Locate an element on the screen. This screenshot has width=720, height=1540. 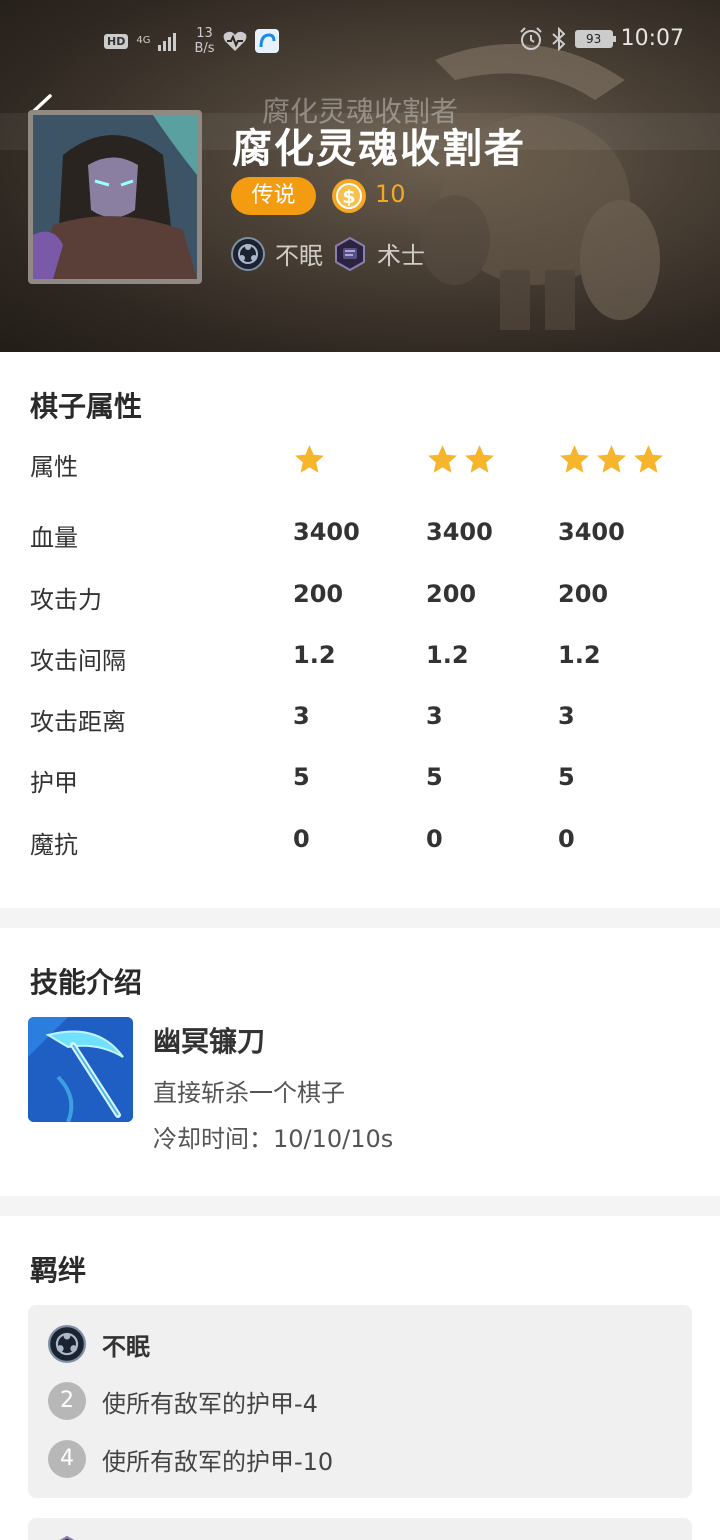
attr-row-armor: 护甲 5 5 5 is located at coordinates (360, 783).